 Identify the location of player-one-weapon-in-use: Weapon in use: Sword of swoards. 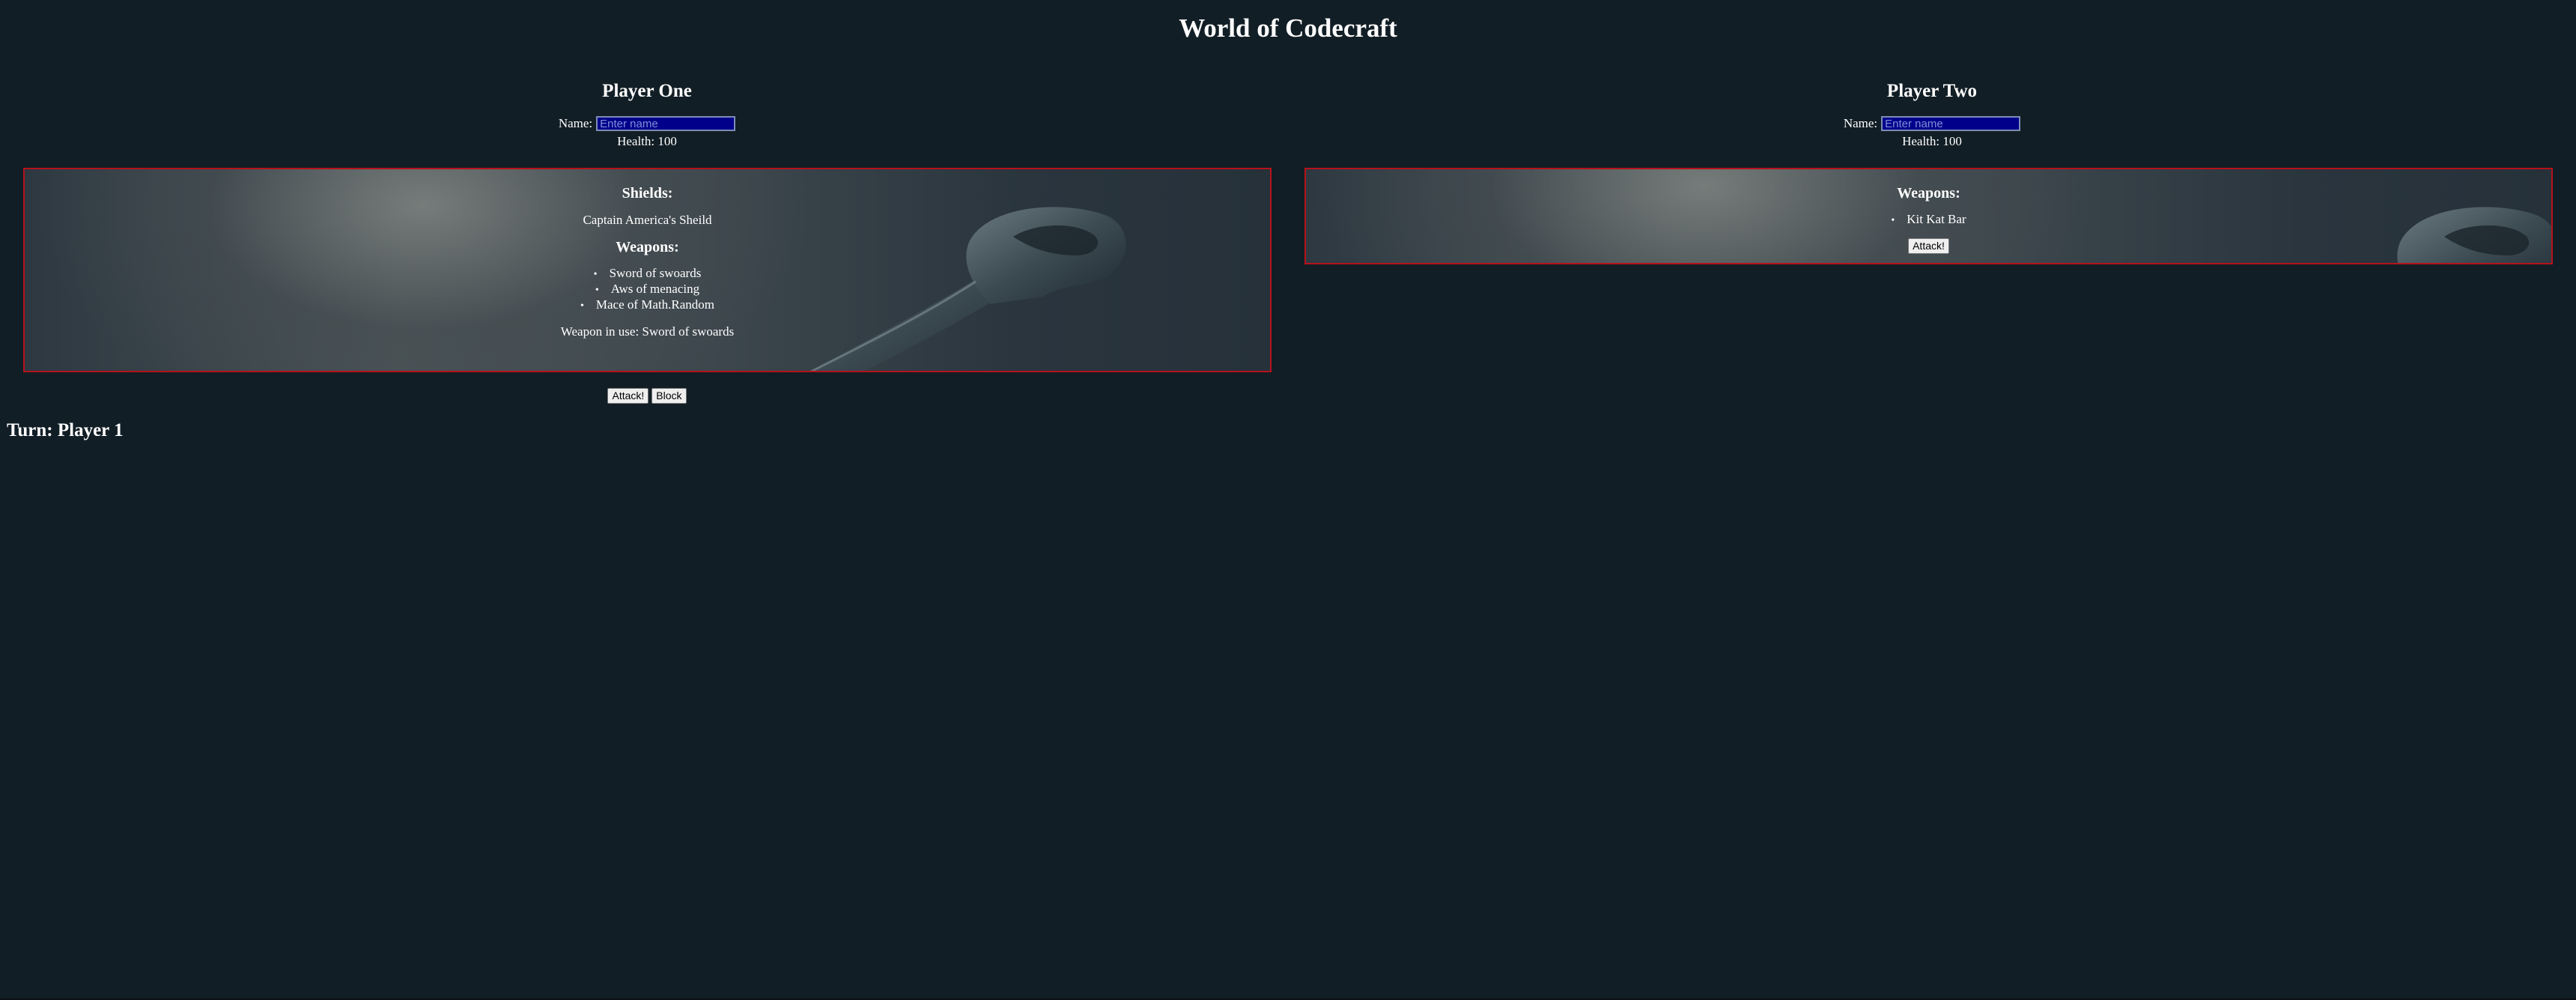
(647, 332).